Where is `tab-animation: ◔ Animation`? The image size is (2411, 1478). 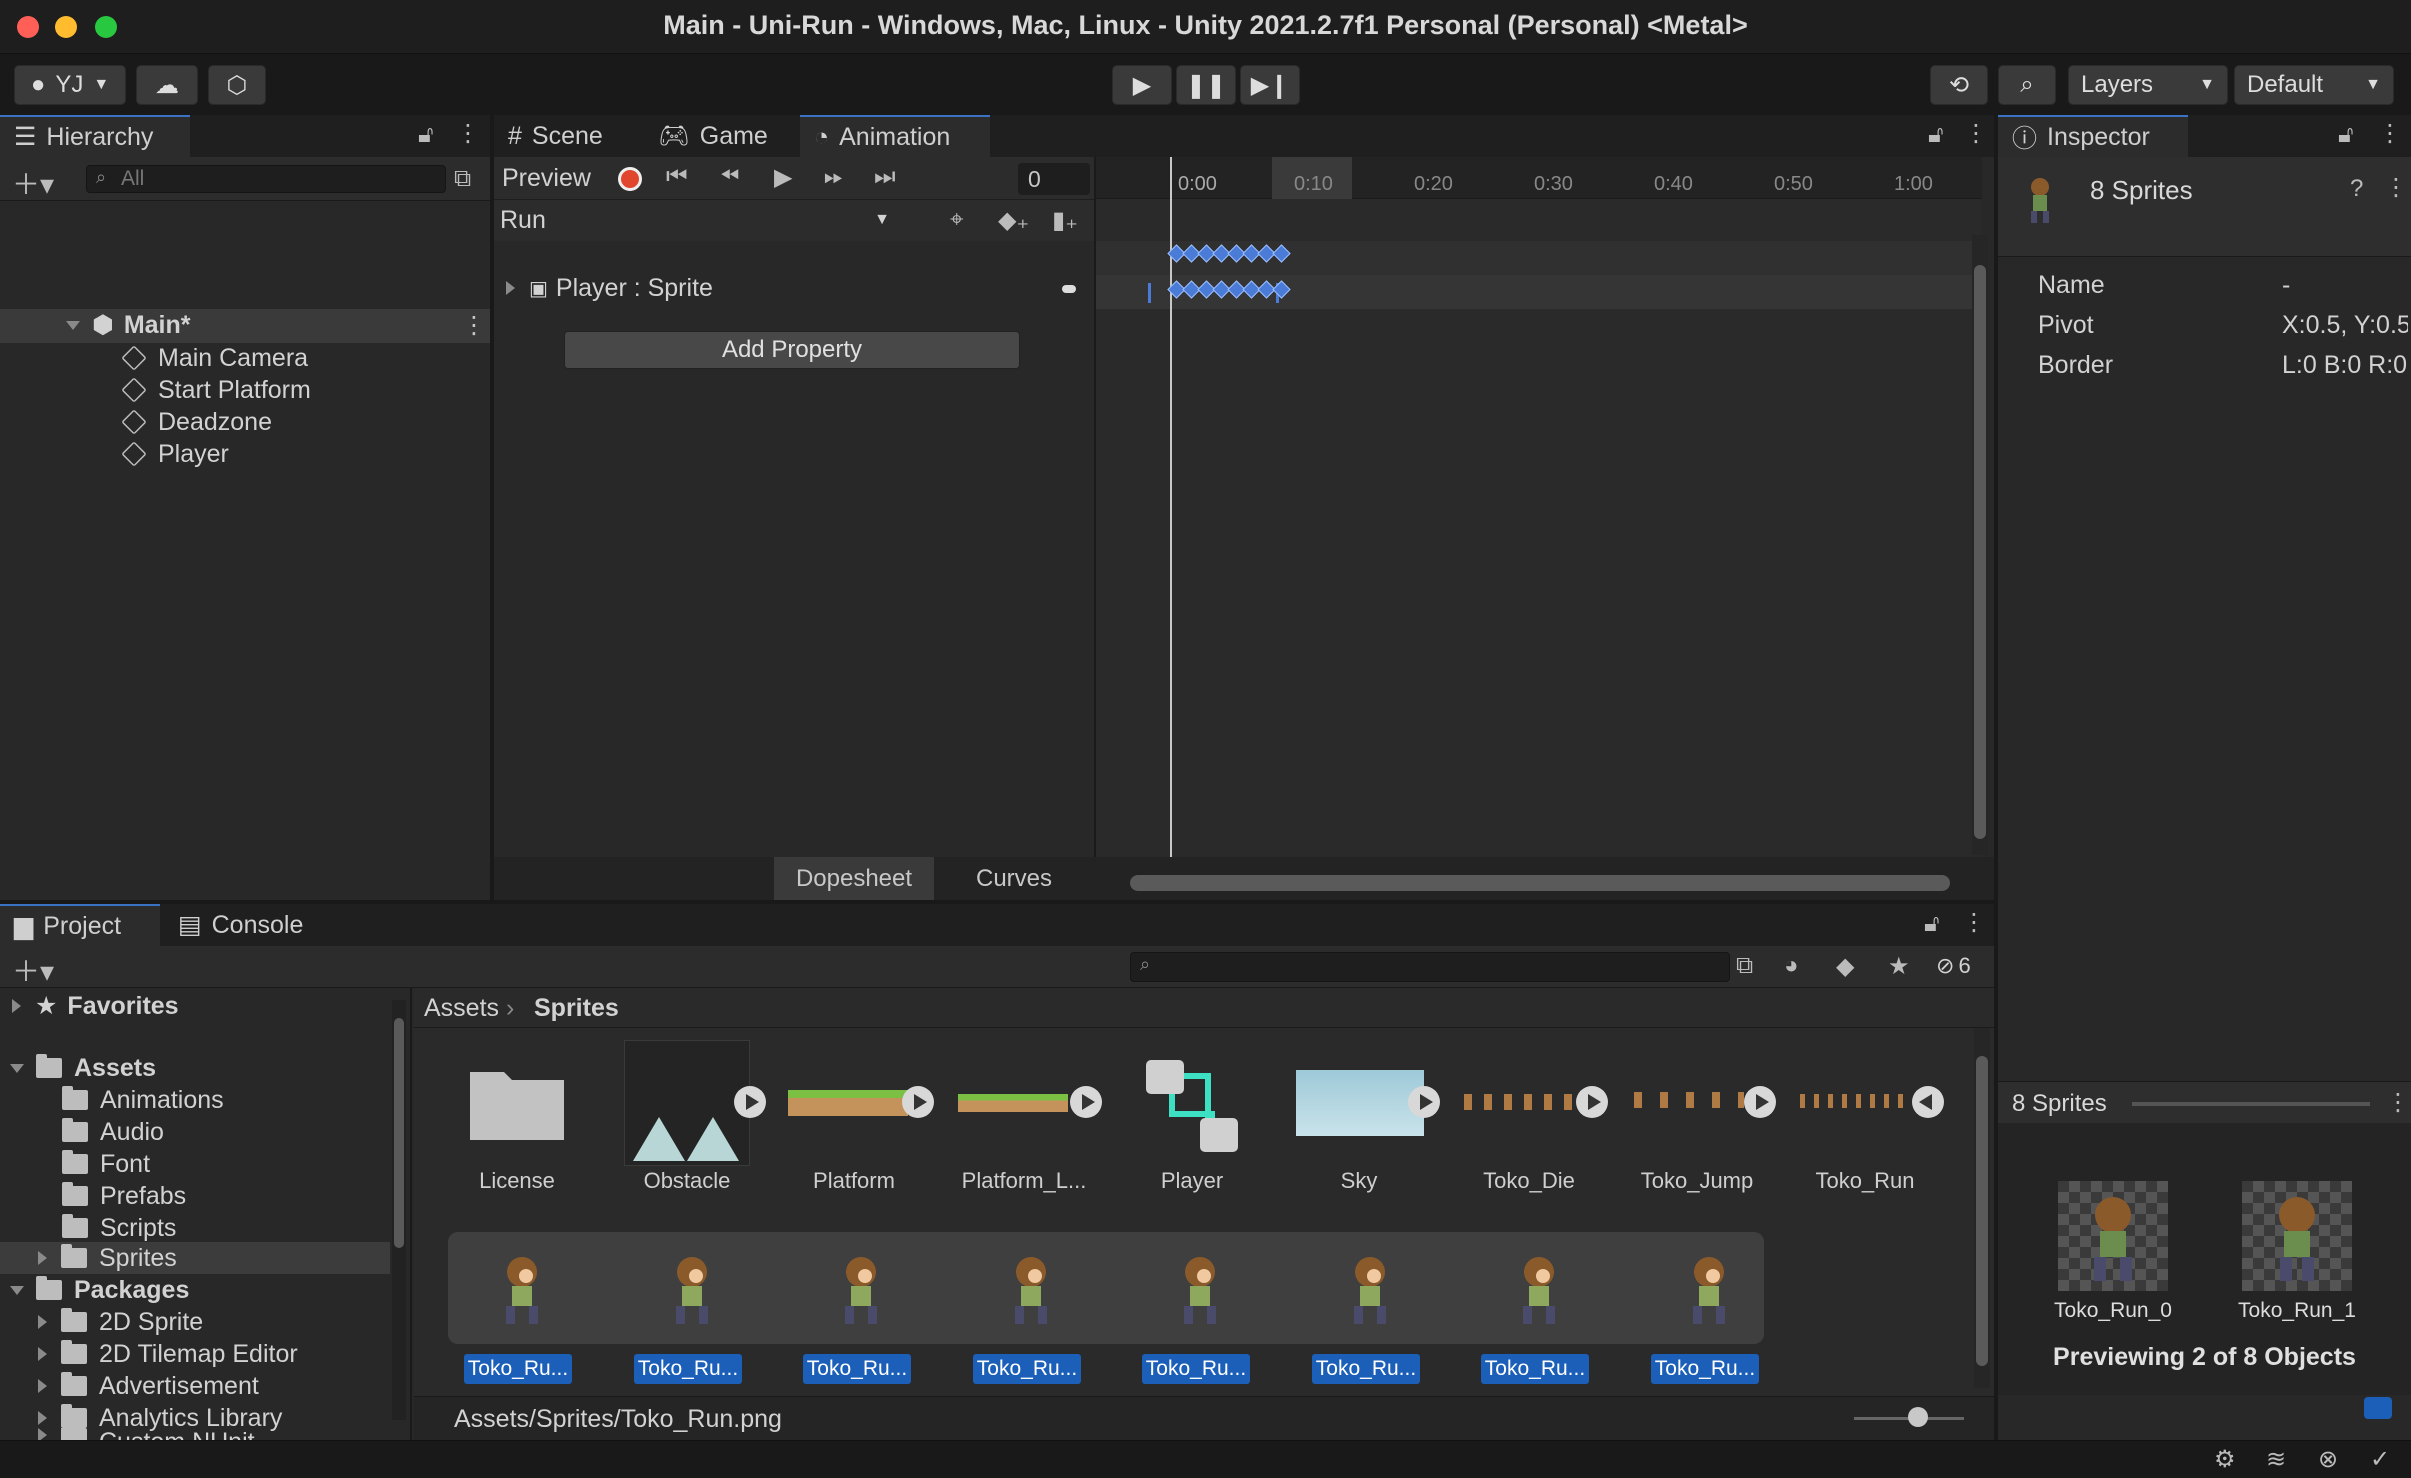
tab-animation: ◔ Animation is located at coordinates (895, 136).